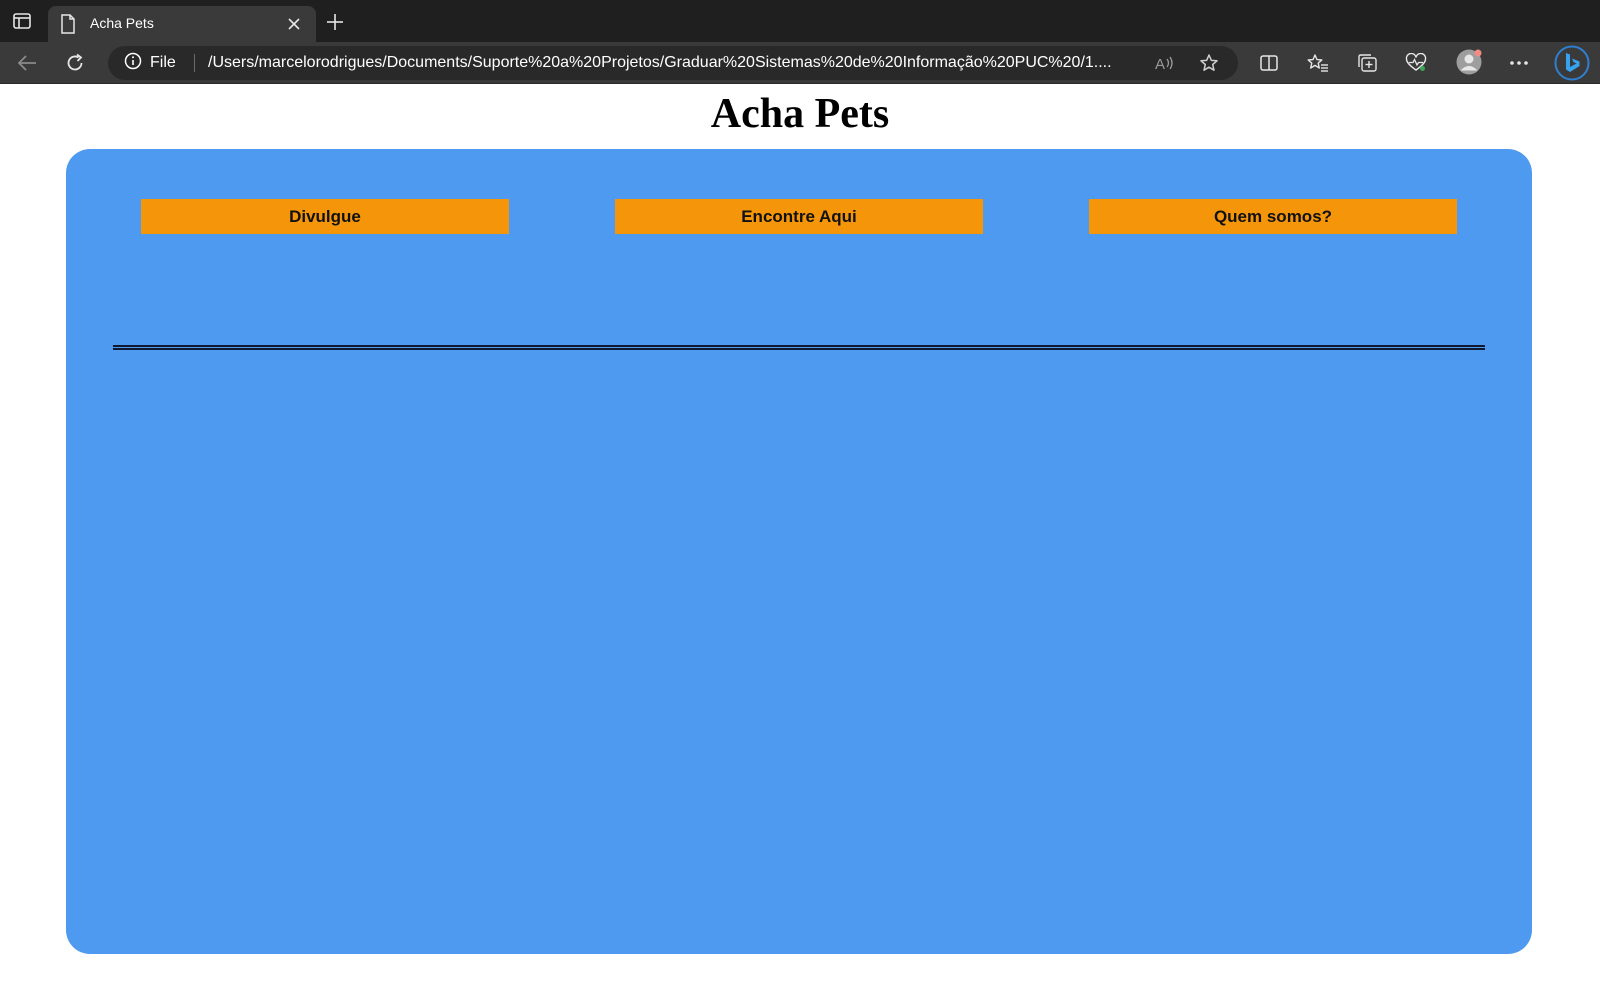 Image resolution: width=1600 pixels, height=981 pixels. I want to click on document-icon, so click(68, 24).